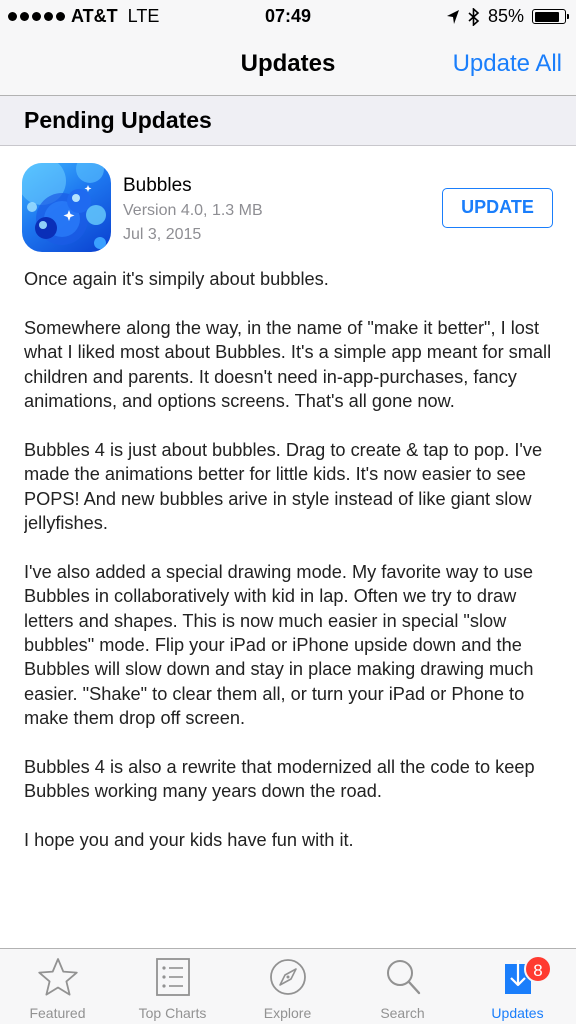 This screenshot has height=1024, width=576. Describe the element at coordinates (288, 977) in the screenshot. I see `compass-icon` at that location.